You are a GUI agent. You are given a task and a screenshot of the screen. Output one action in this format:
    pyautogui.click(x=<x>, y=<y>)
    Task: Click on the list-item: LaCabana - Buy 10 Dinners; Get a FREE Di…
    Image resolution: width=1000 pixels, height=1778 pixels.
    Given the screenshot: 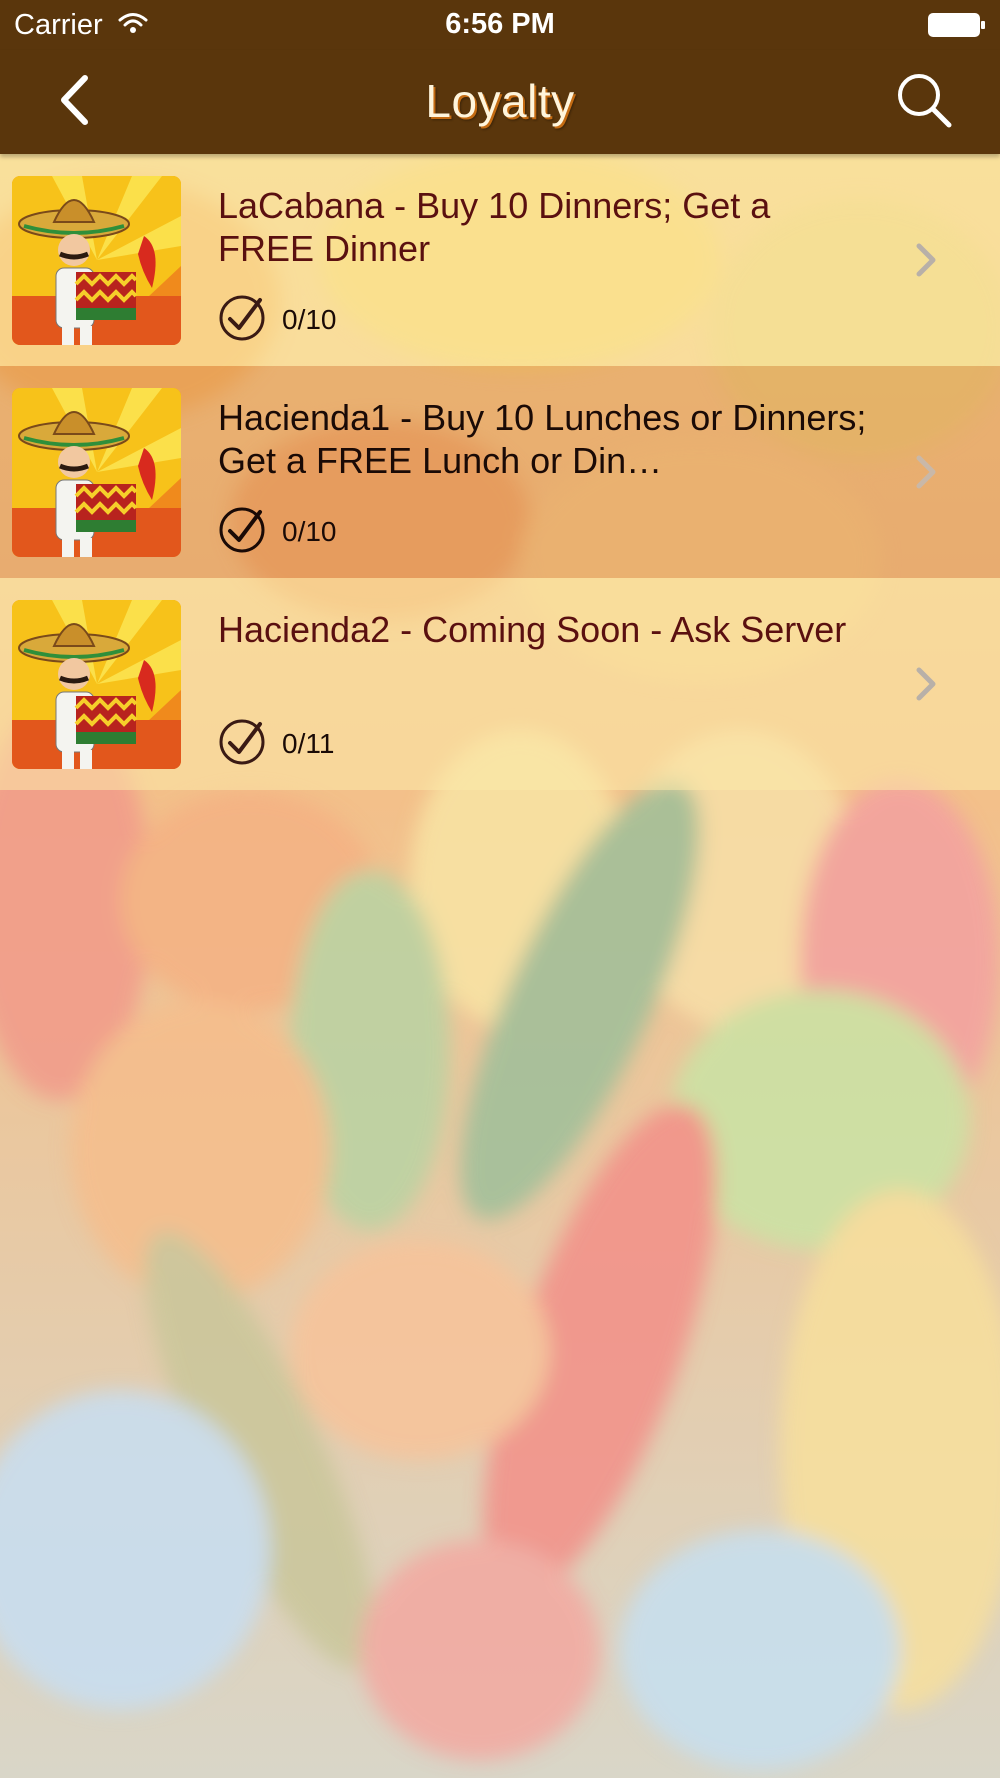 What is the action you would take?
    pyautogui.click(x=500, y=260)
    